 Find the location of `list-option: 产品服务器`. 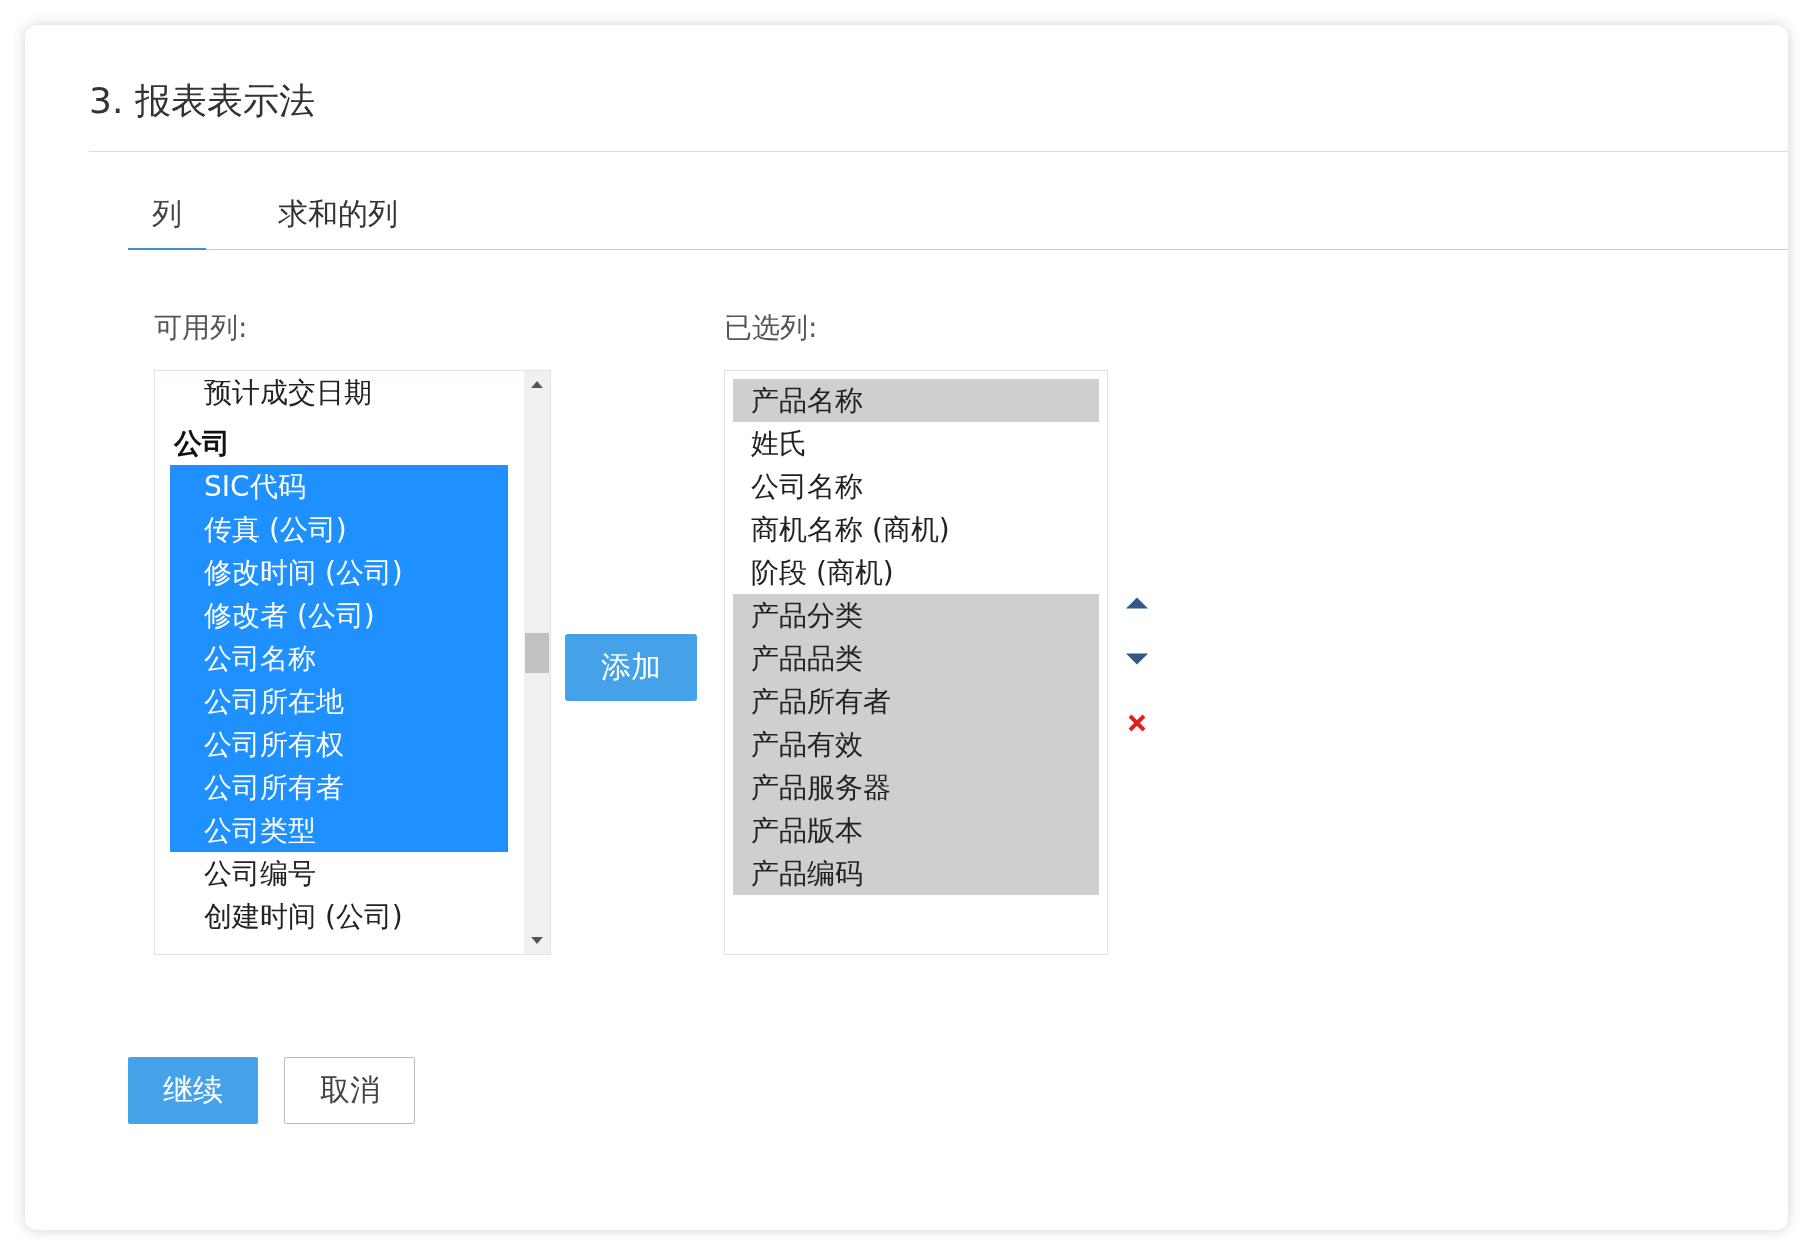

list-option: 产品服务器 is located at coordinates (916, 787).